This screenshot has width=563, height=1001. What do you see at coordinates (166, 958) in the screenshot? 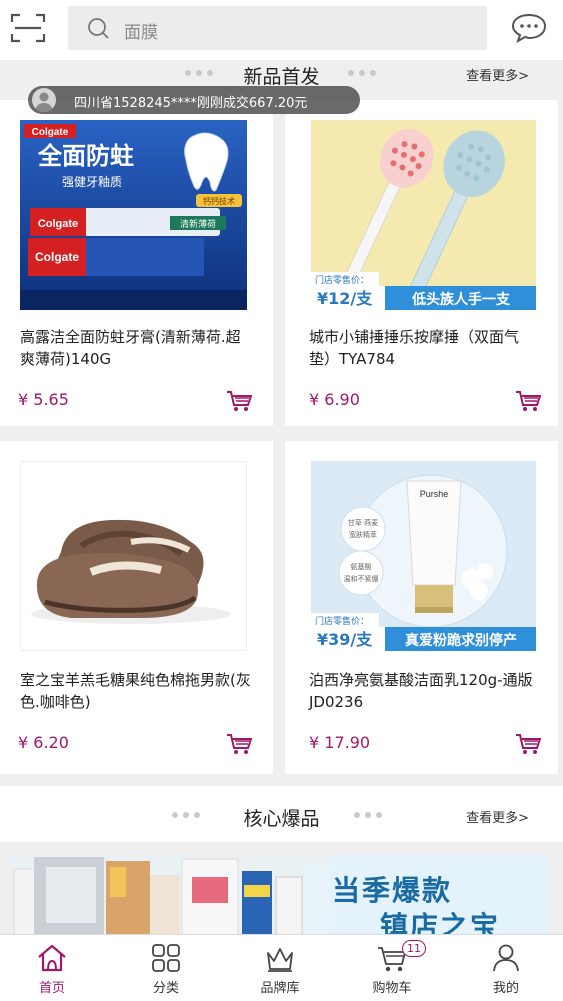
I see `category-icon` at bounding box center [166, 958].